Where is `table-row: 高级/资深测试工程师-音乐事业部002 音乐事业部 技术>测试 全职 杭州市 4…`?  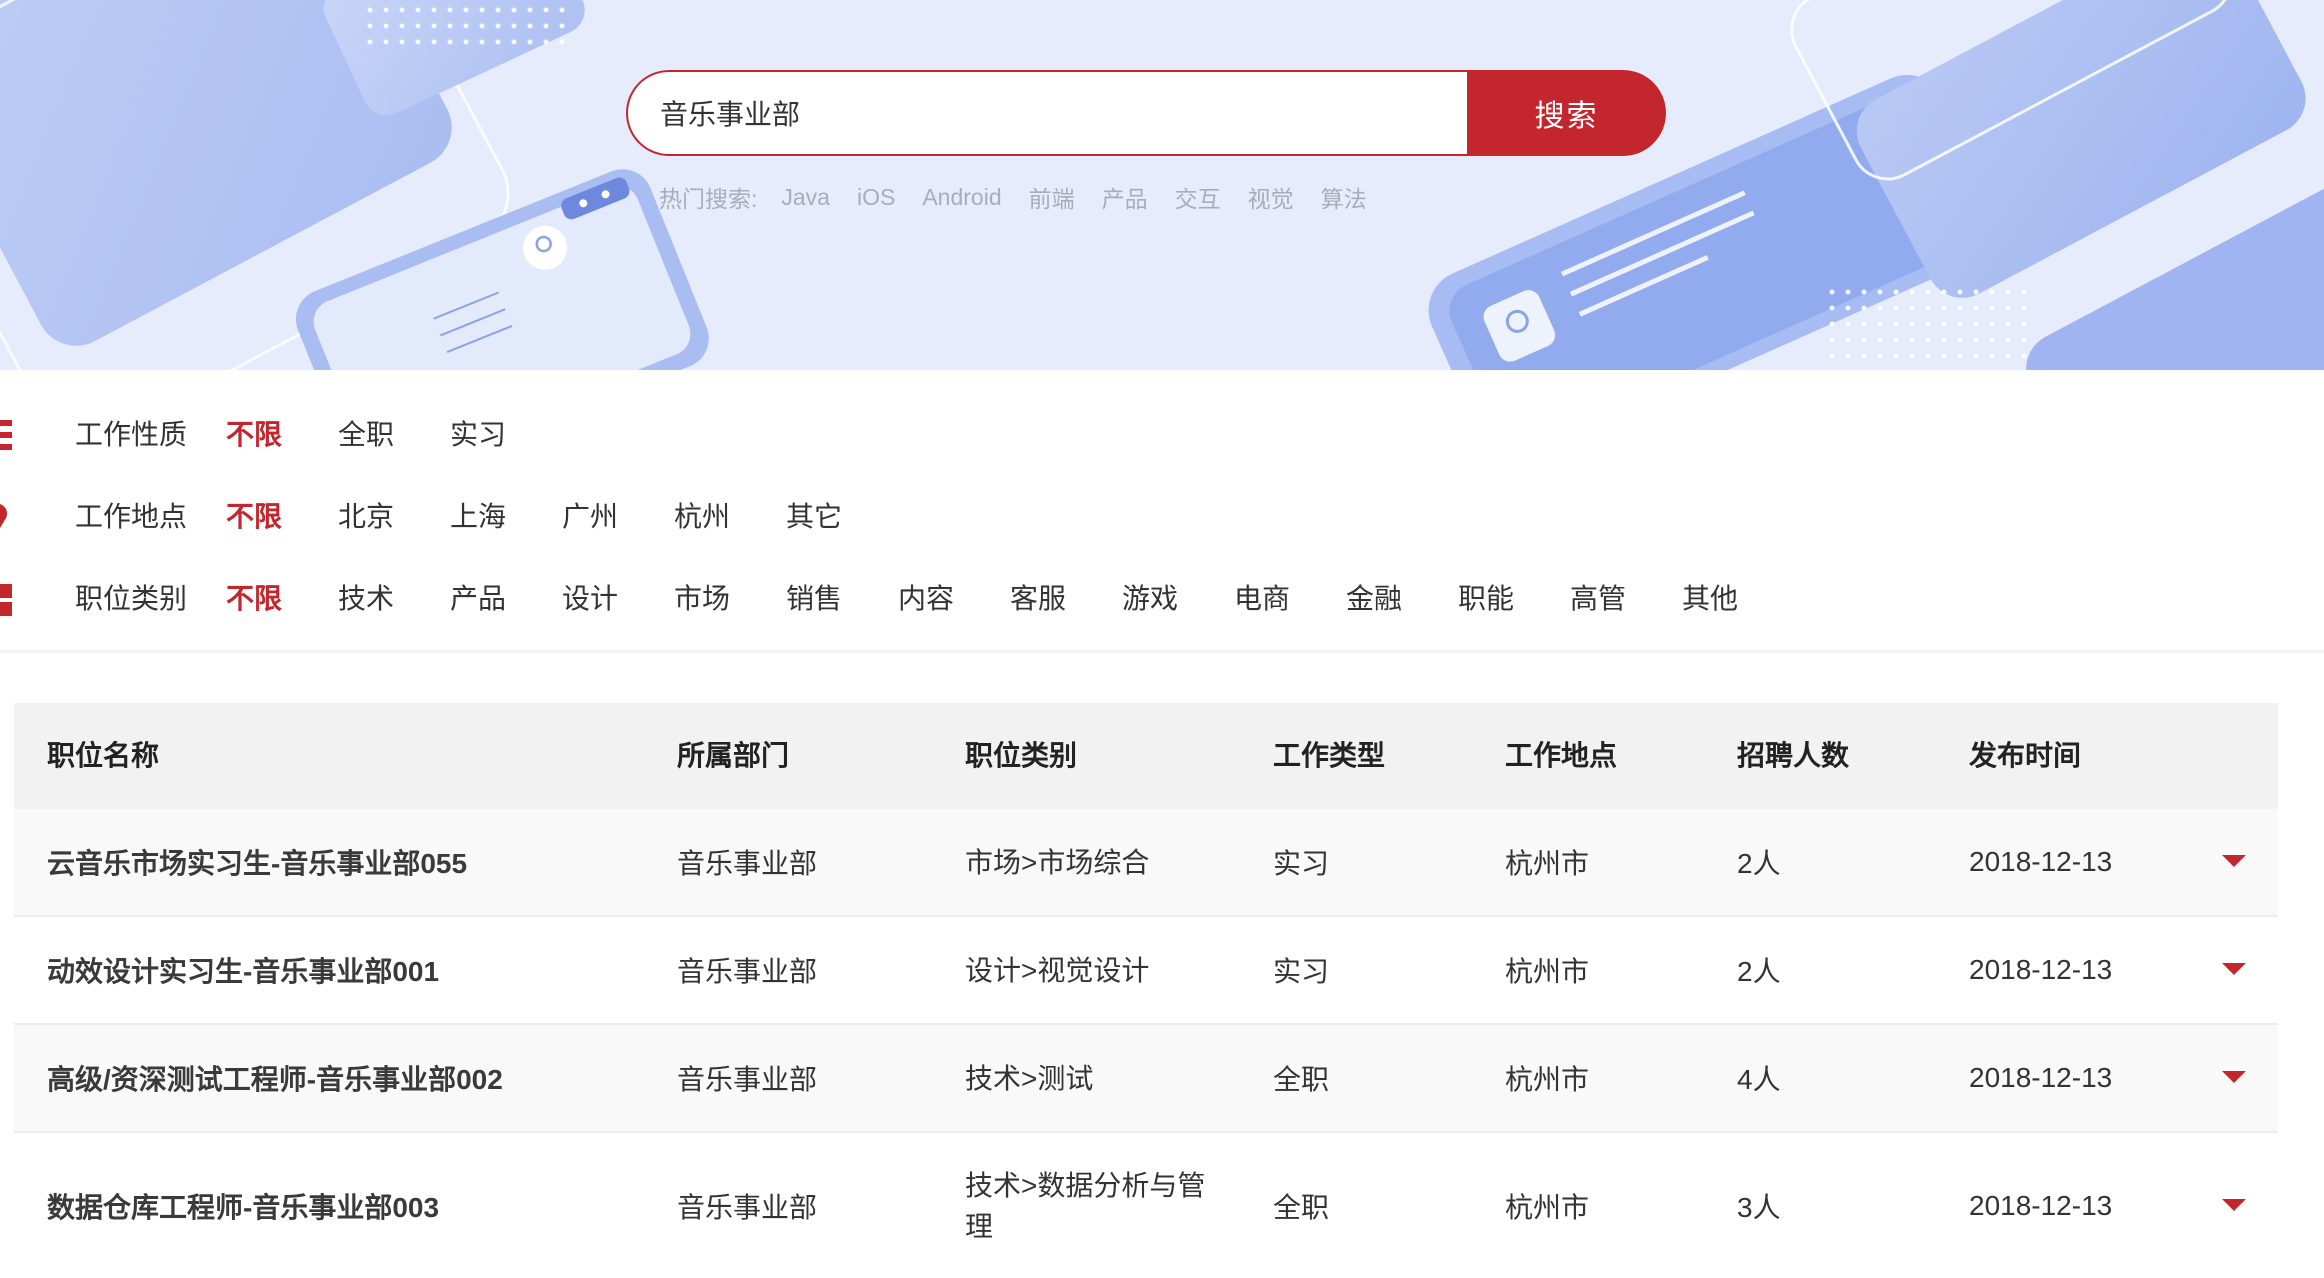 table-row: 高级/资深测试工程师-音乐事业部002 音乐事业部 技术>测试 全职 杭州市 4… is located at coordinates (1146, 1079).